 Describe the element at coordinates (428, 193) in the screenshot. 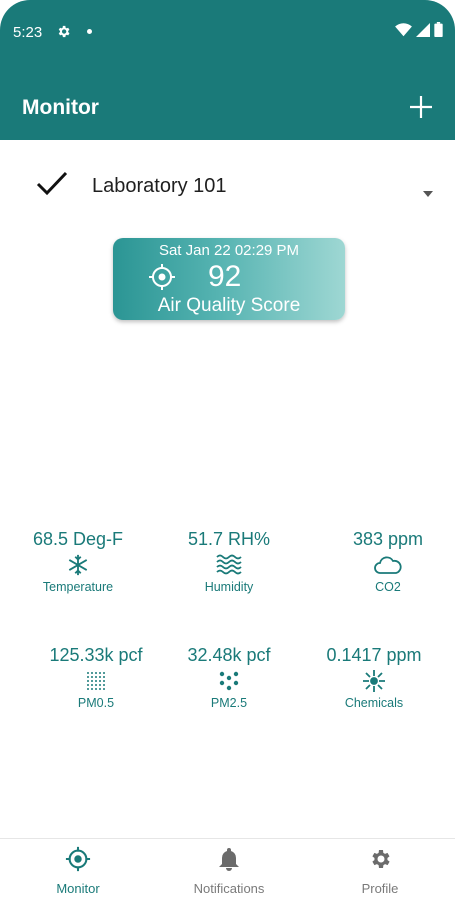

I see `chevron-down-icon` at that location.